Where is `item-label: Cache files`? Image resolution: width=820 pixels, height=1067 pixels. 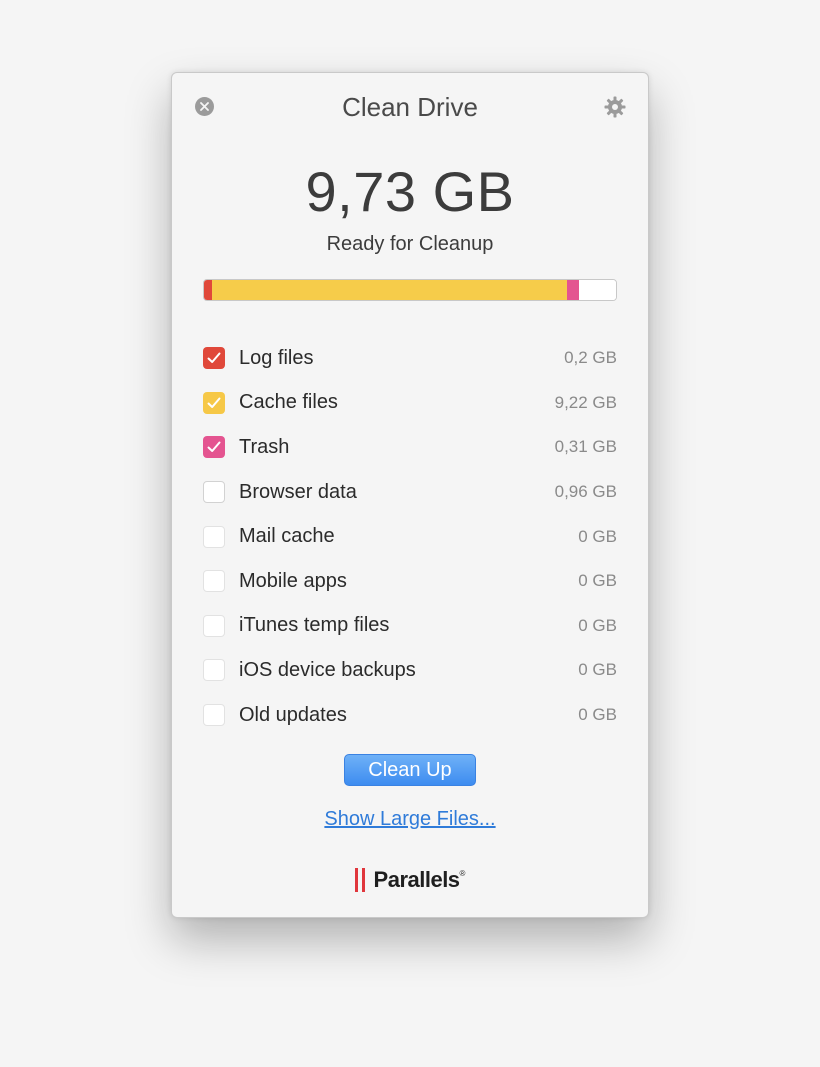 item-label: Cache files is located at coordinates (288, 402).